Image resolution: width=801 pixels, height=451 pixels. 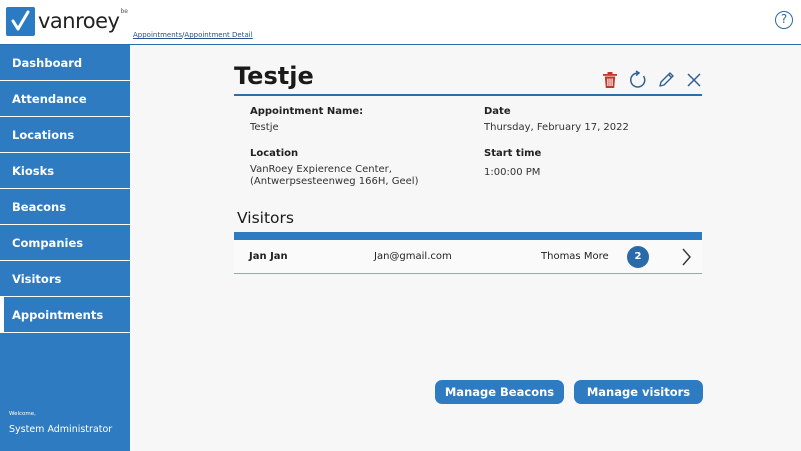 I want to click on start-time-value: 1:00:00 PM, so click(x=512, y=172).